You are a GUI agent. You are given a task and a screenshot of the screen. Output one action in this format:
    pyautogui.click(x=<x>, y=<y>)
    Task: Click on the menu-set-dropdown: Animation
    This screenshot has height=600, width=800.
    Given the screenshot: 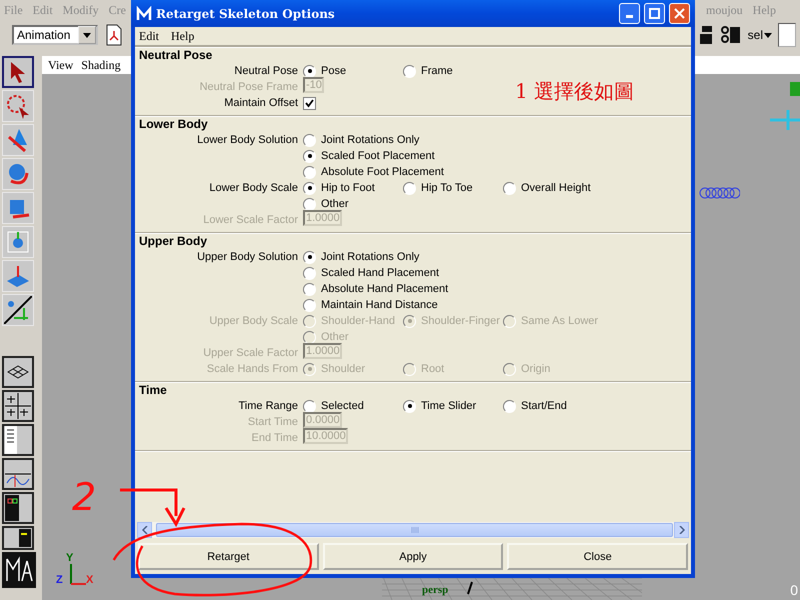 What is the action you would take?
    pyautogui.click(x=55, y=35)
    